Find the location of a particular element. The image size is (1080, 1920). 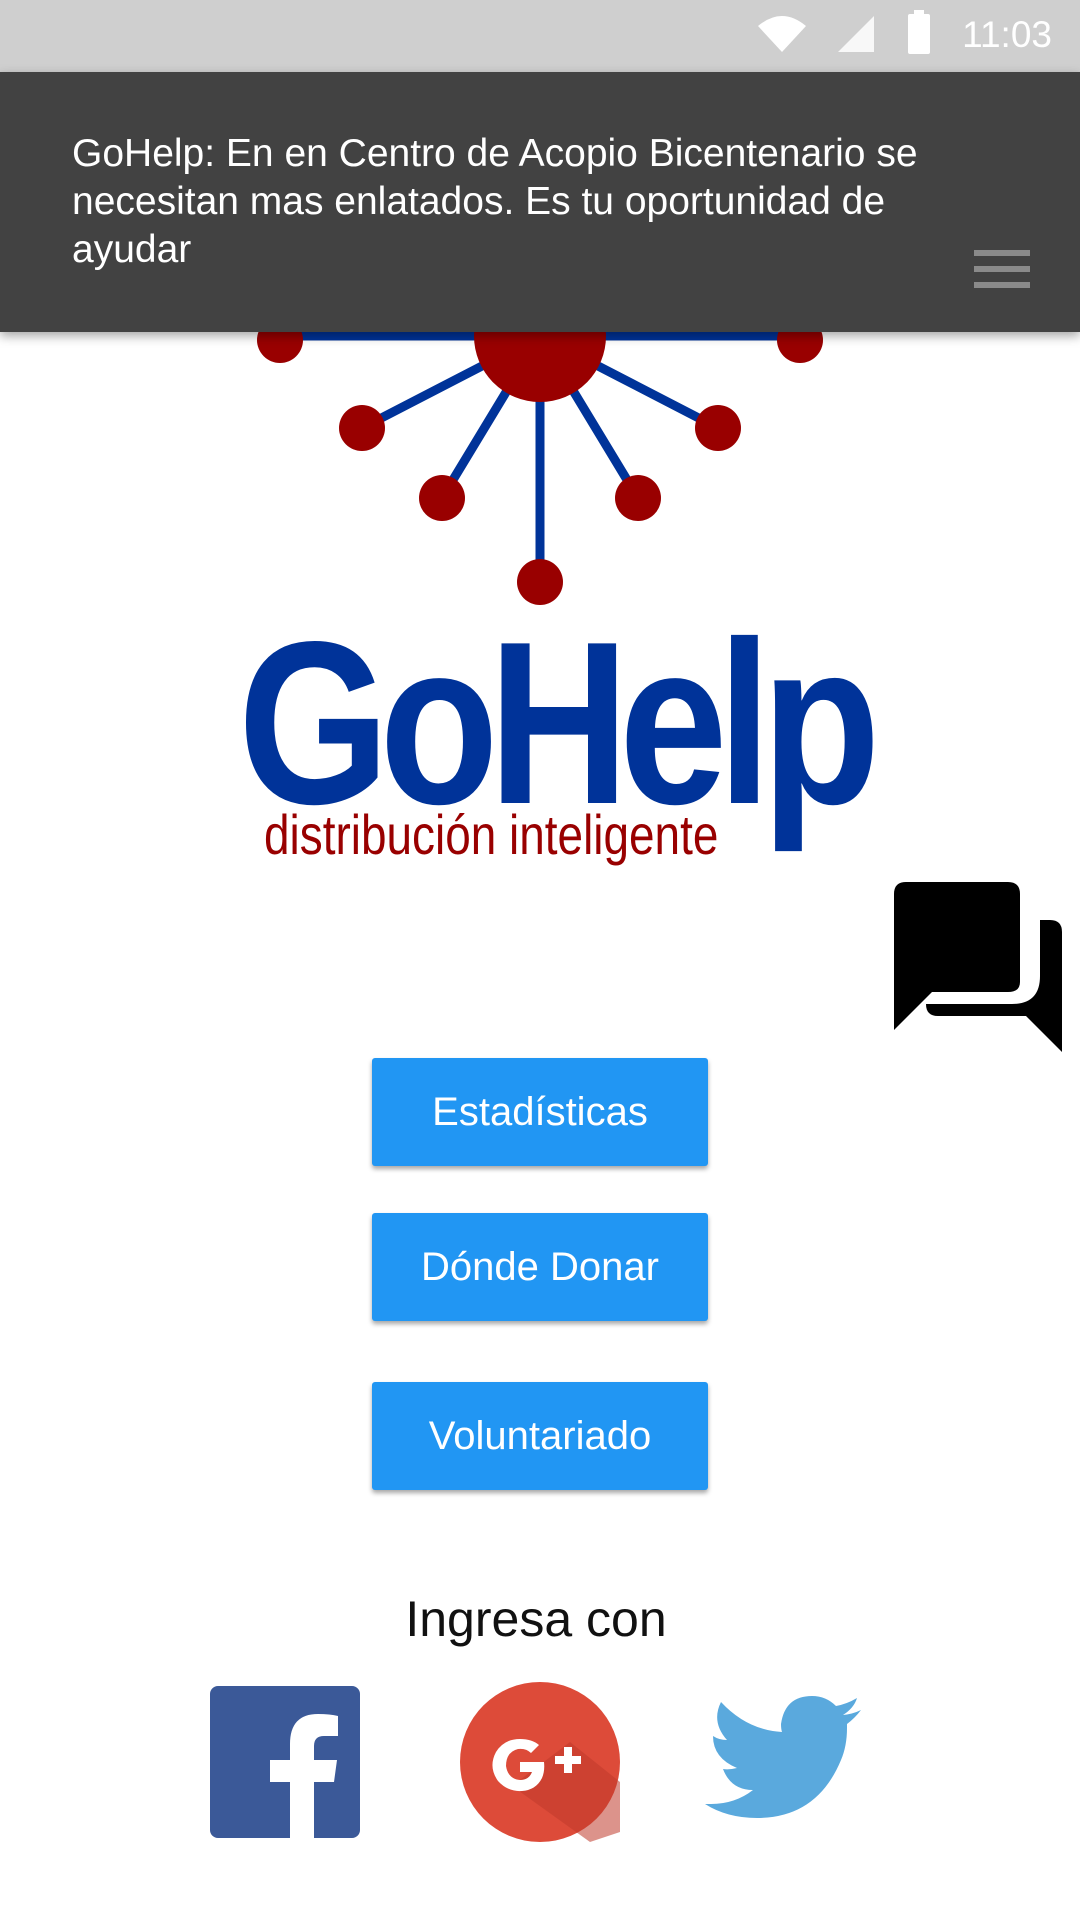

menu-icon is located at coordinates (1002, 271).